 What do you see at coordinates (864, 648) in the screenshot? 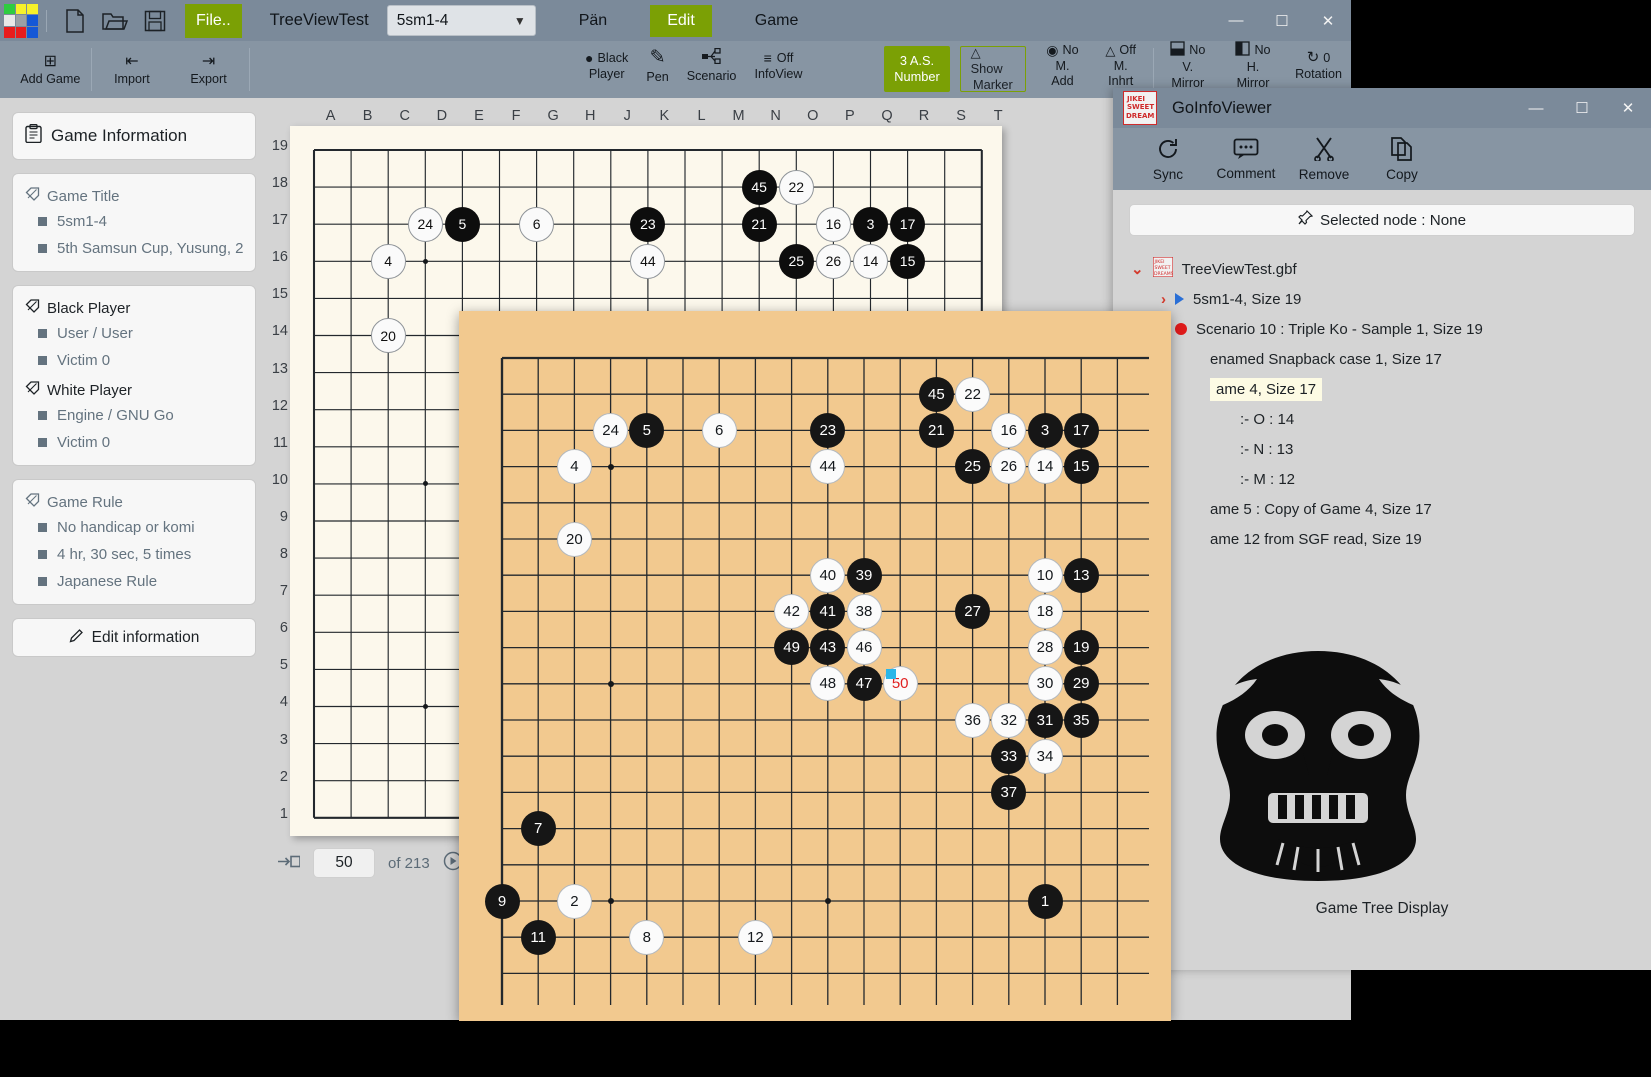
I see `go-stone: 46` at bounding box center [864, 648].